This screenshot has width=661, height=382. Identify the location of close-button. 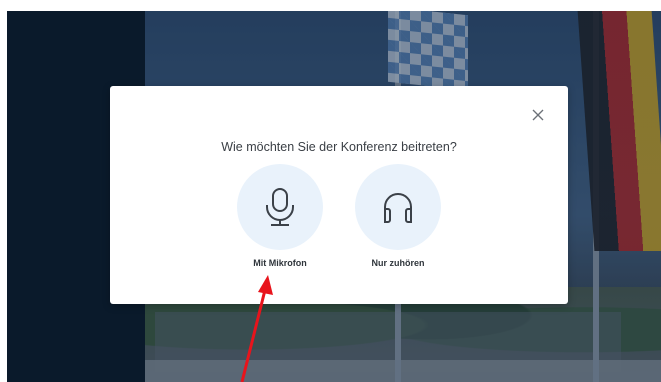
(538, 115).